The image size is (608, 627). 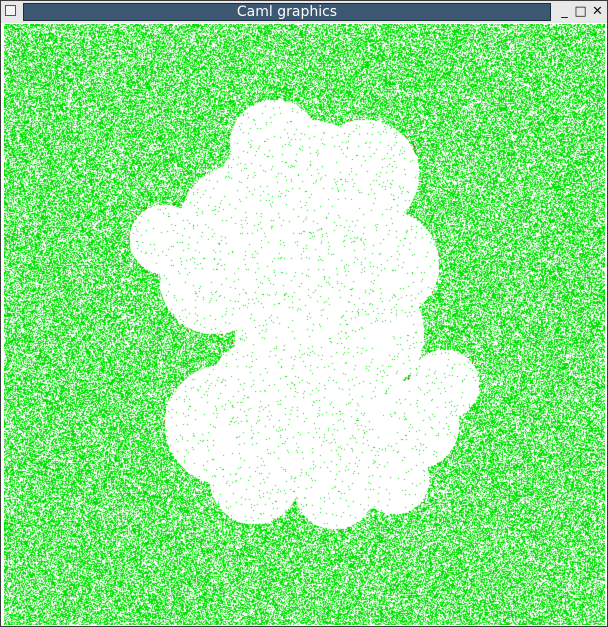 I want to click on window-menu-icon, so click(x=10, y=10).